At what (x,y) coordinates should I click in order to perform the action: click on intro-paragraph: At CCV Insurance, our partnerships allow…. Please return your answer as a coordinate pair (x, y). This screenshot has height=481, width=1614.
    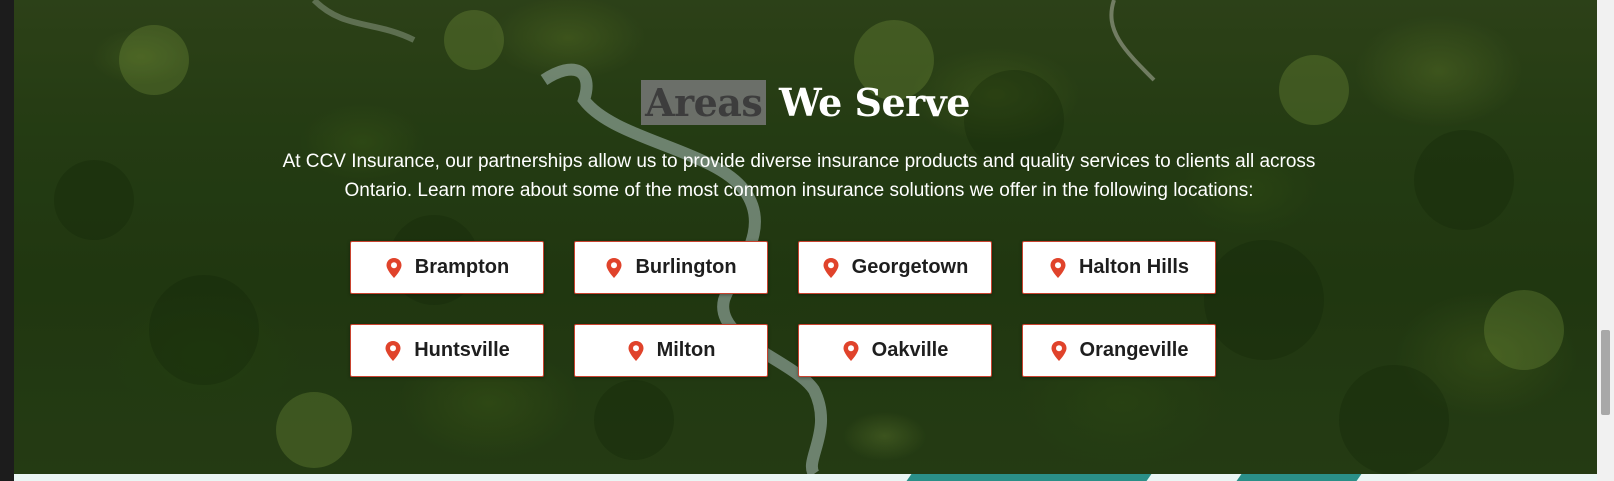
    Looking at the image, I should click on (799, 176).